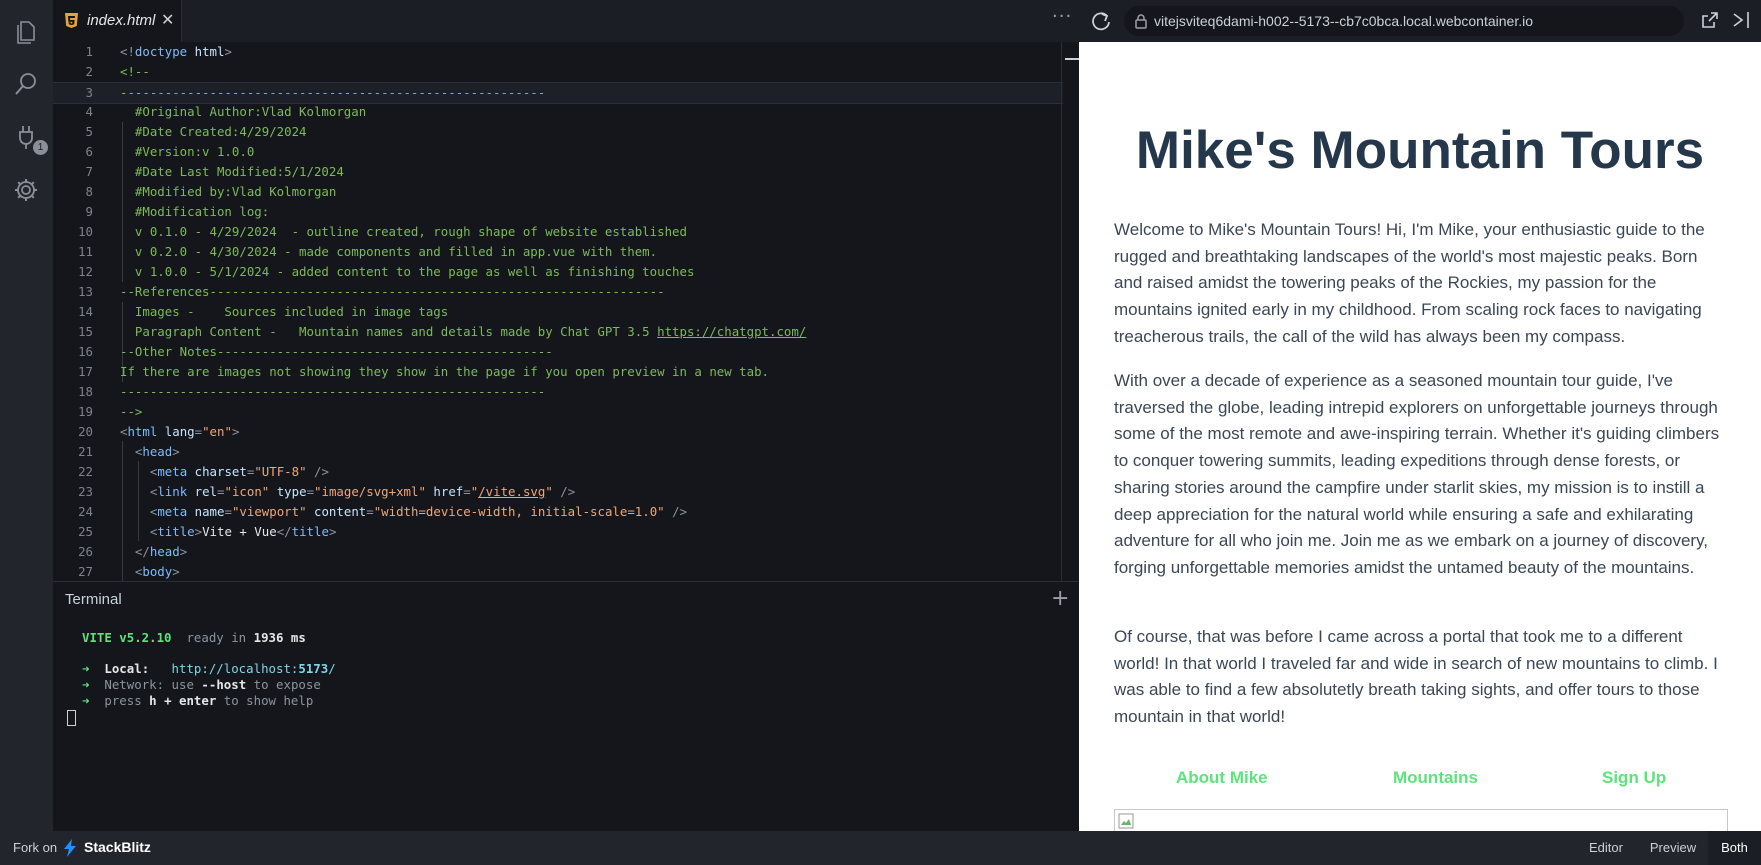 The image size is (1761, 865). I want to click on search-icon, so click(26, 84).